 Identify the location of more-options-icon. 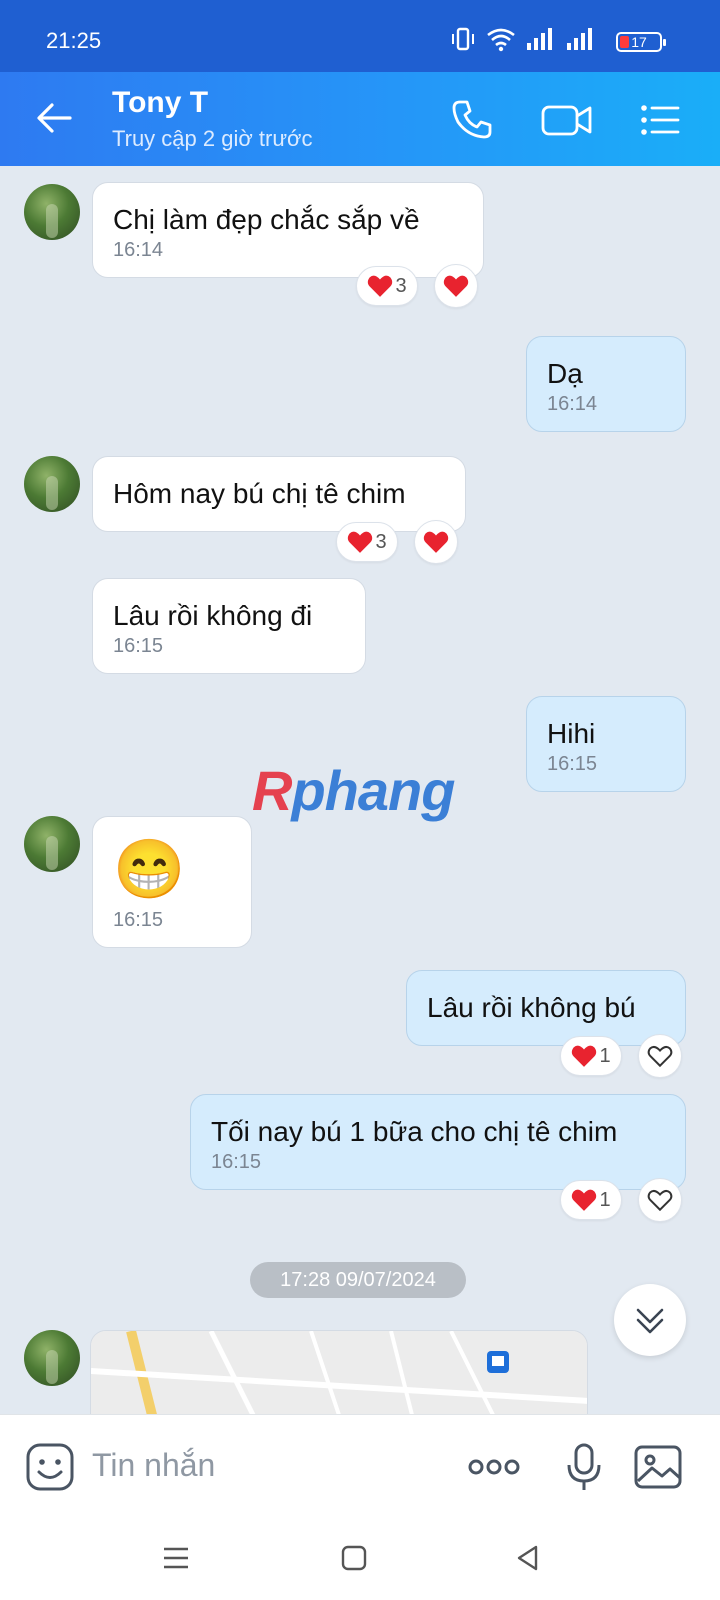
(494, 1467).